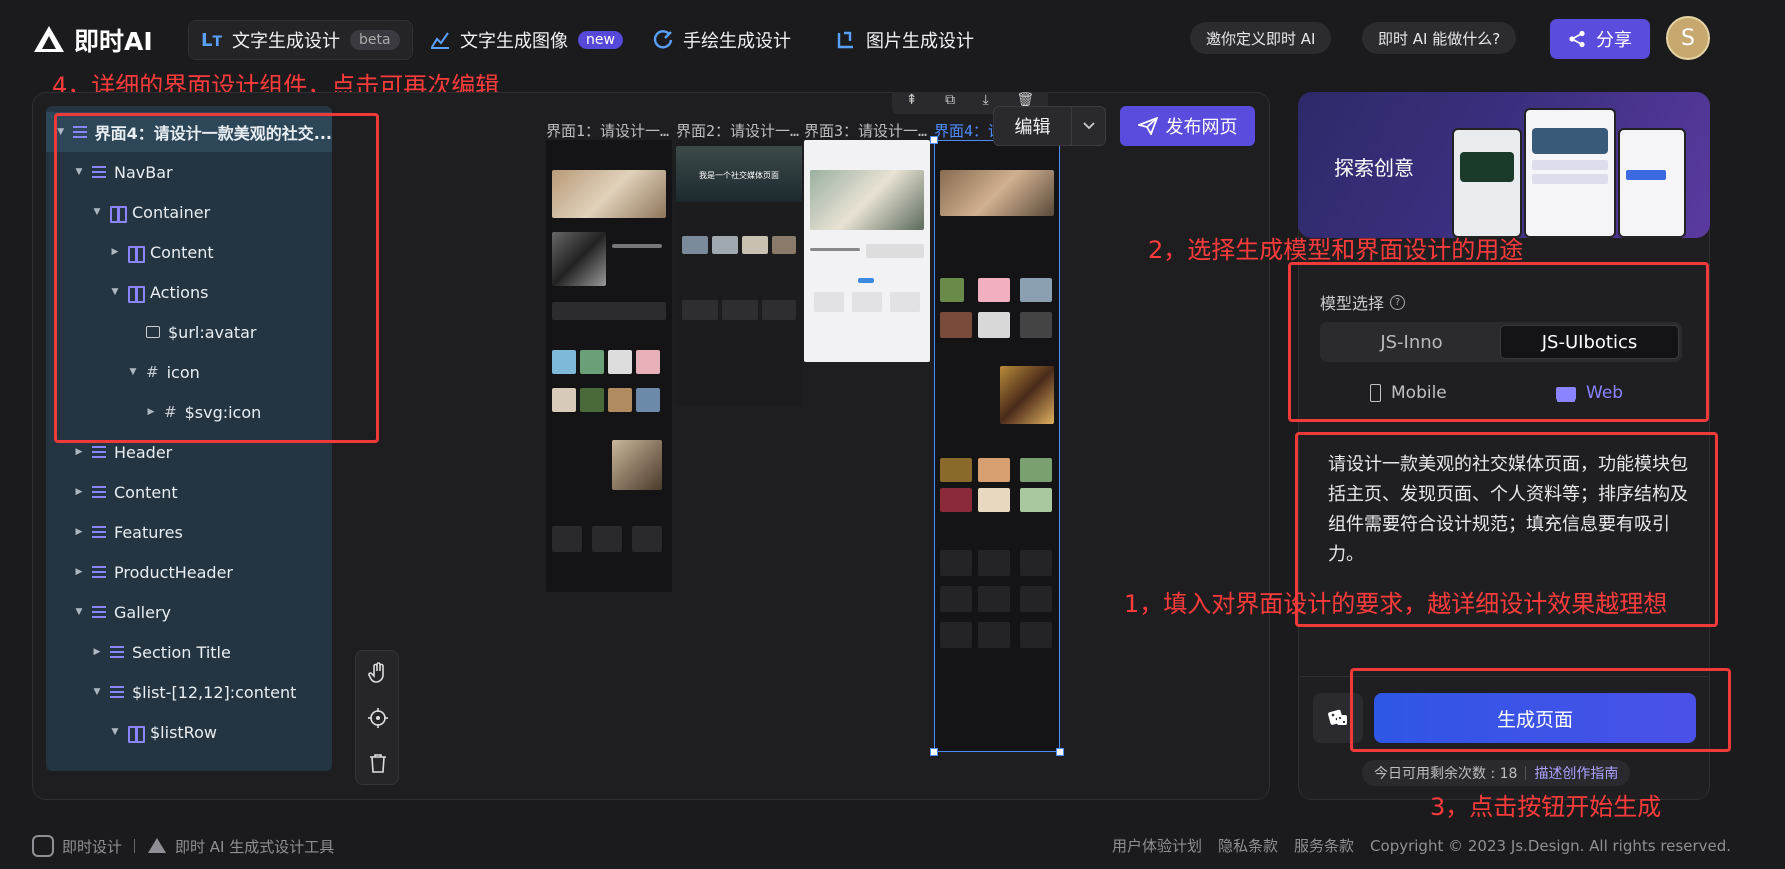 This screenshot has width=1785, height=869. What do you see at coordinates (142, 612) in the screenshot?
I see `layer-label: Gallery` at bounding box center [142, 612].